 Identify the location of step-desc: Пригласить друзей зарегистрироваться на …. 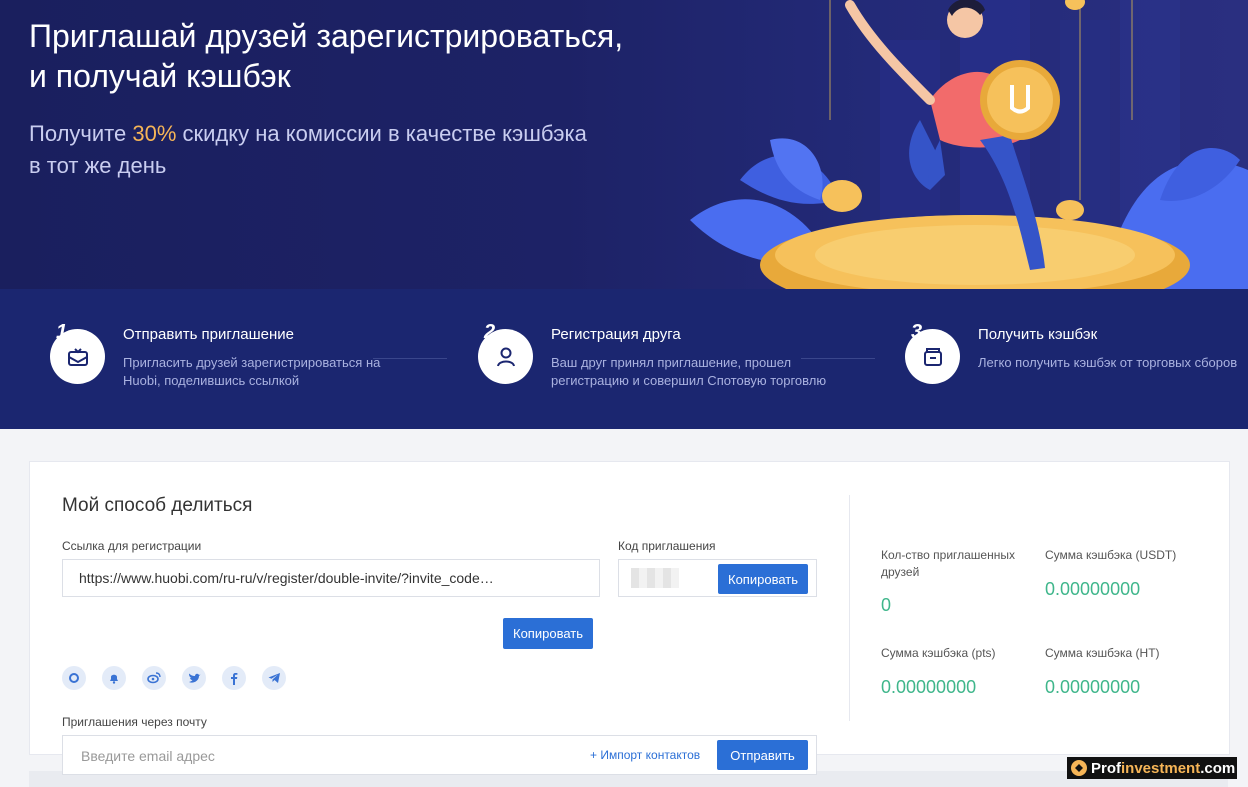
(252, 371).